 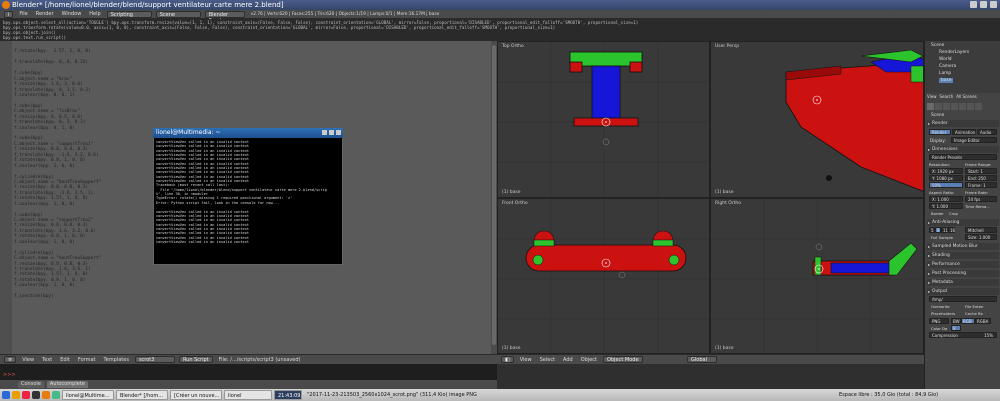 I want to click on section-motion-blur: Sampled Motion Blur, so click(x=963, y=246).